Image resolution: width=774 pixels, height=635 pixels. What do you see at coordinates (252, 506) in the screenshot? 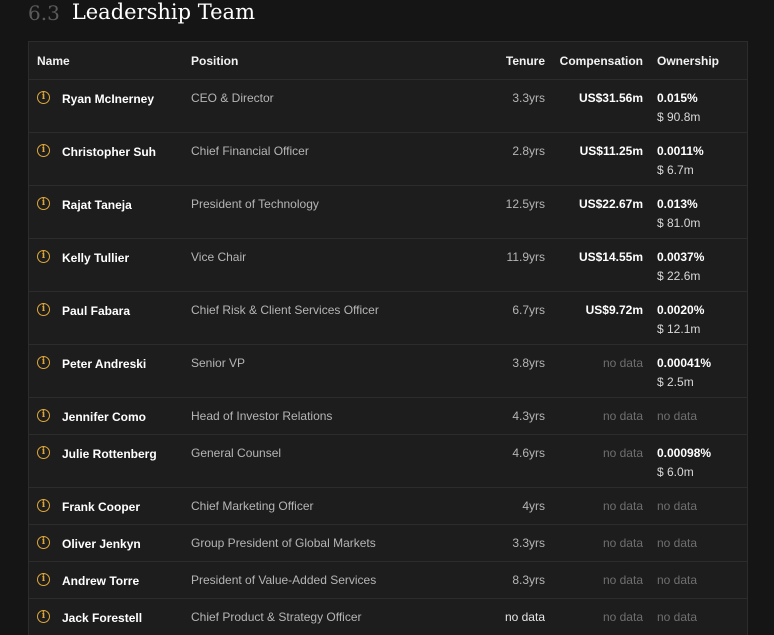
I see `leader-position: Chief Marketing Officer` at bounding box center [252, 506].